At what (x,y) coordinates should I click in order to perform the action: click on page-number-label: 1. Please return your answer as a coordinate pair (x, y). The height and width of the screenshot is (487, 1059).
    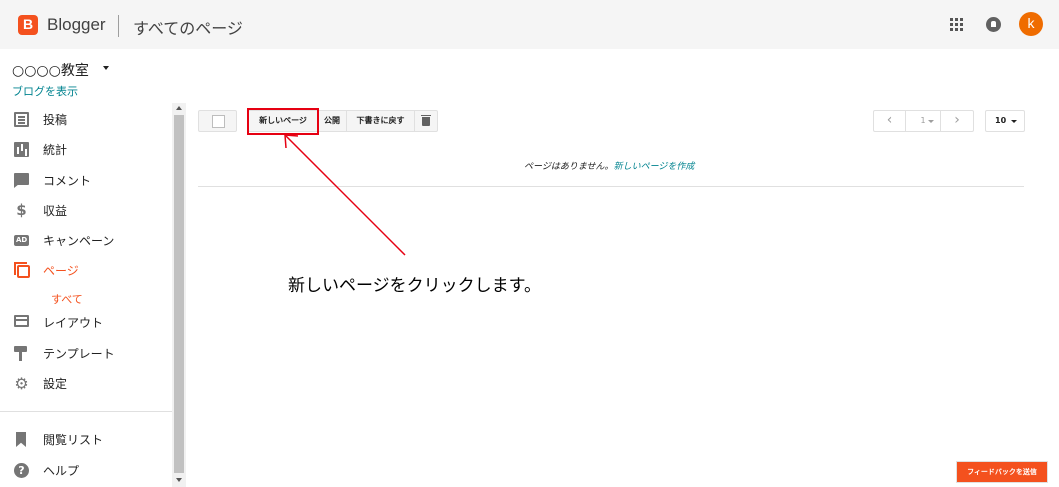
    Looking at the image, I should click on (923, 120).